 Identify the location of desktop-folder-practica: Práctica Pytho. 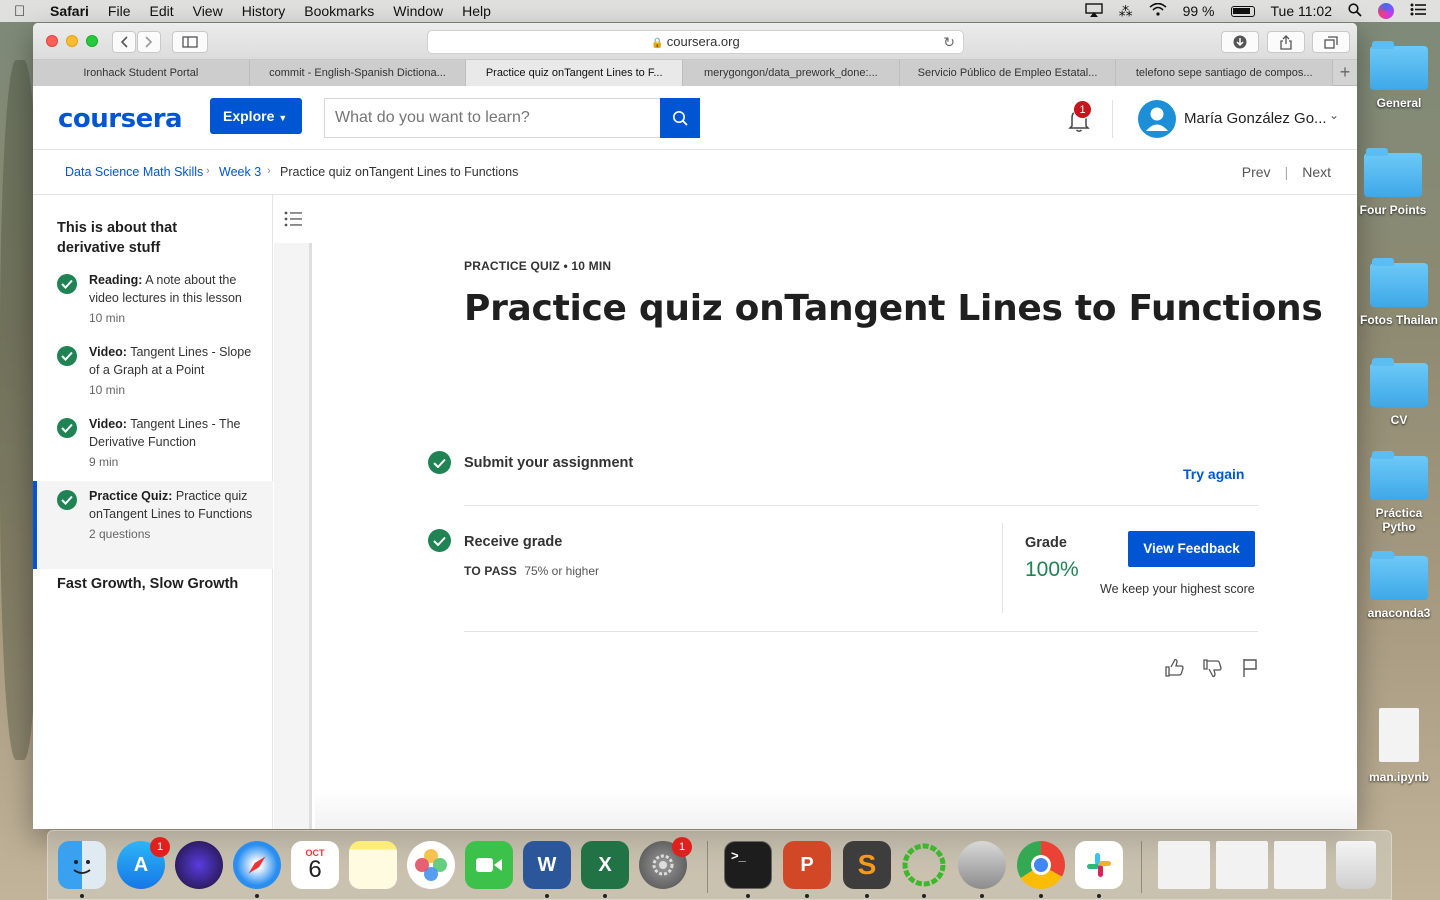
(1399, 492).